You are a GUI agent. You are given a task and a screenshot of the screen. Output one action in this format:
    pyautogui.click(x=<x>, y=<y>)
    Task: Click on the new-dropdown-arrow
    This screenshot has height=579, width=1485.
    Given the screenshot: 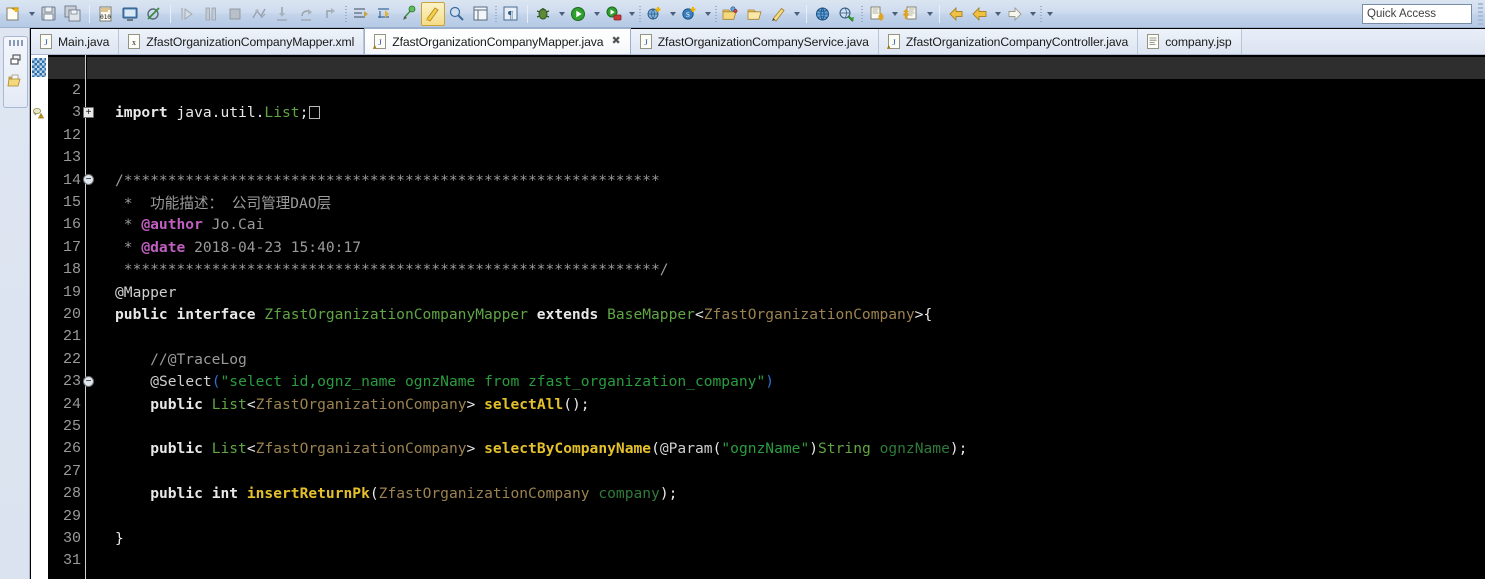 What is the action you would take?
    pyautogui.click(x=31, y=14)
    